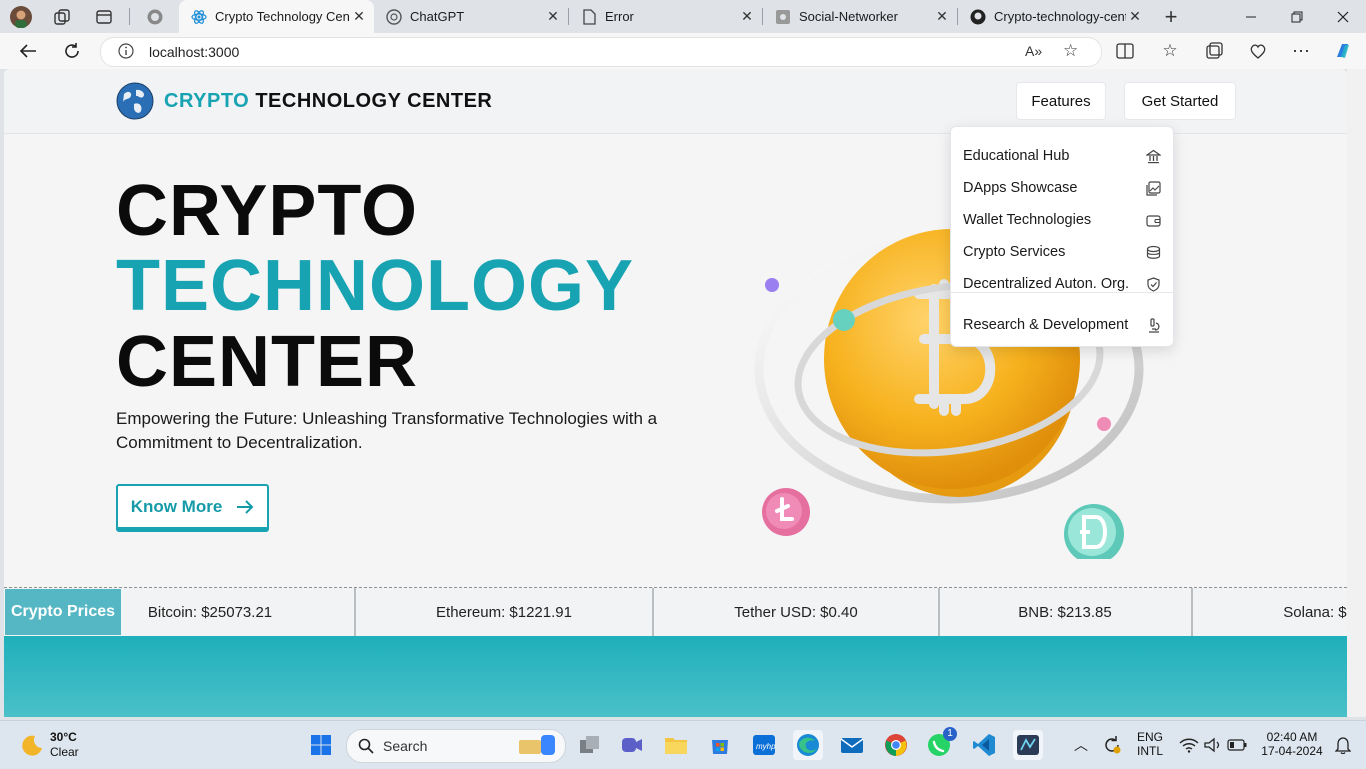  I want to click on get-started-button: Get Started, so click(1180, 101).